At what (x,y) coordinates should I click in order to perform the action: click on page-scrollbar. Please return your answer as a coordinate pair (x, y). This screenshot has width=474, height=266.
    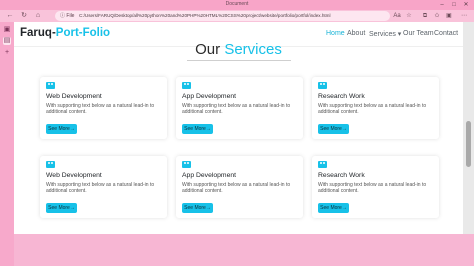
    Looking at the image, I should click on (468, 128).